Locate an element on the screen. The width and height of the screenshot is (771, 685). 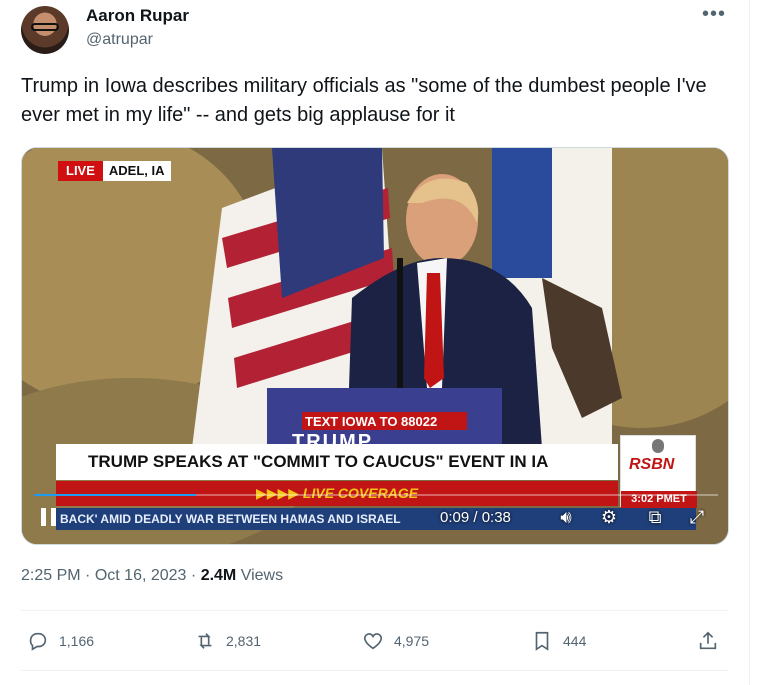
tweet-date: Oct 16, 2023 is located at coordinates (141, 575).